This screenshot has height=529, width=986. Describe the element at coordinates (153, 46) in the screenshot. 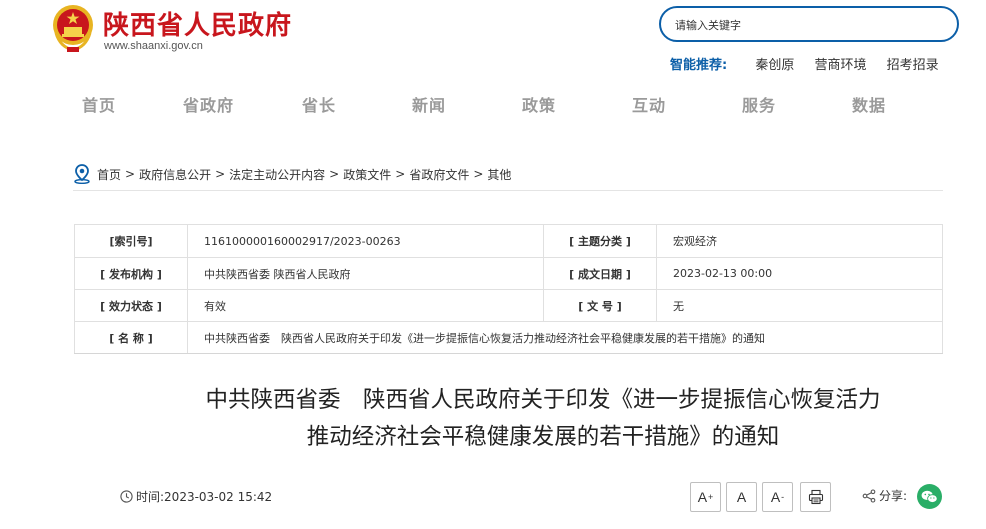

I see `site-url: www.shaanxi.gov.cn` at that location.